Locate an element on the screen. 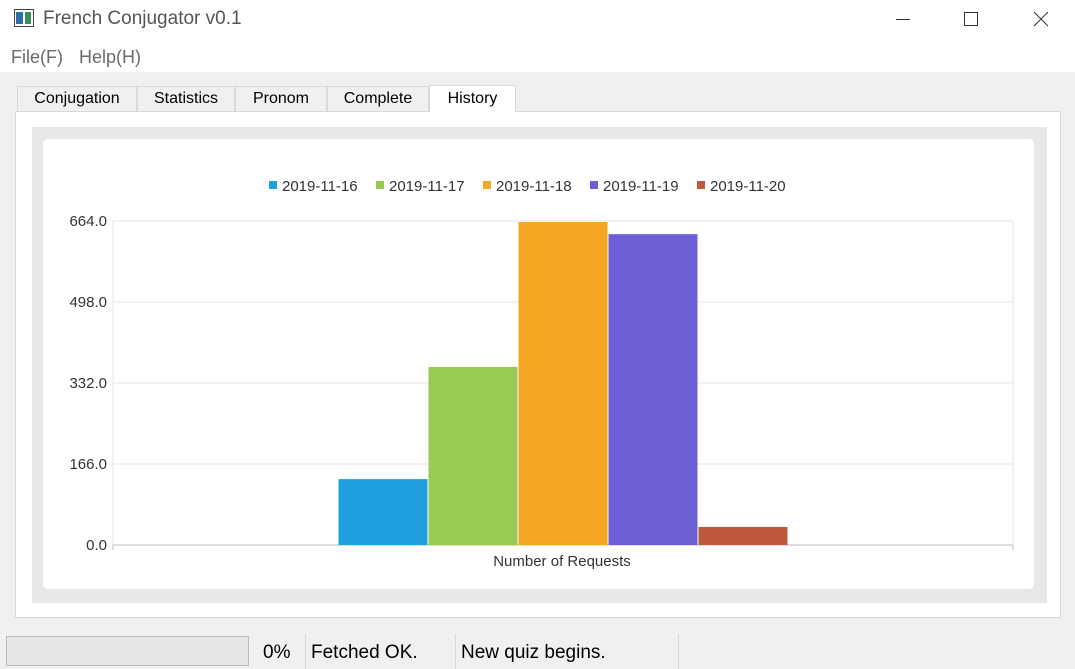  legend-label: 2019-11-20 is located at coordinates (748, 186).